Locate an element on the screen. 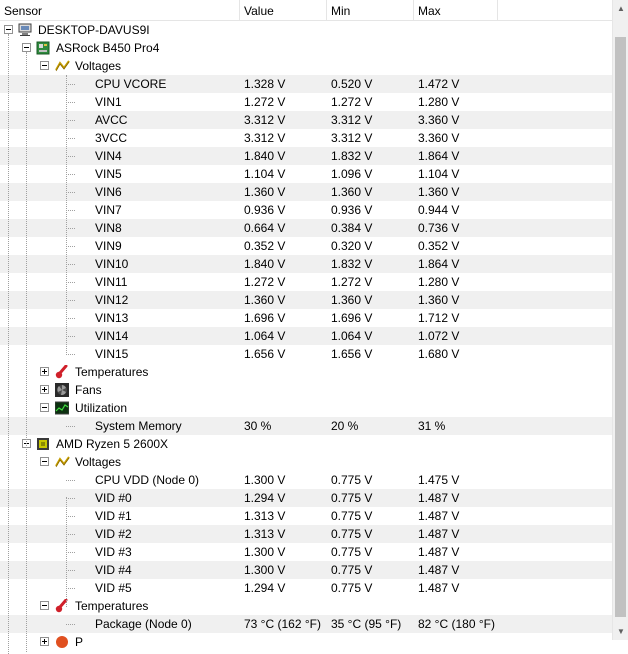  utilization-group: Utilization is located at coordinates (306, 408).